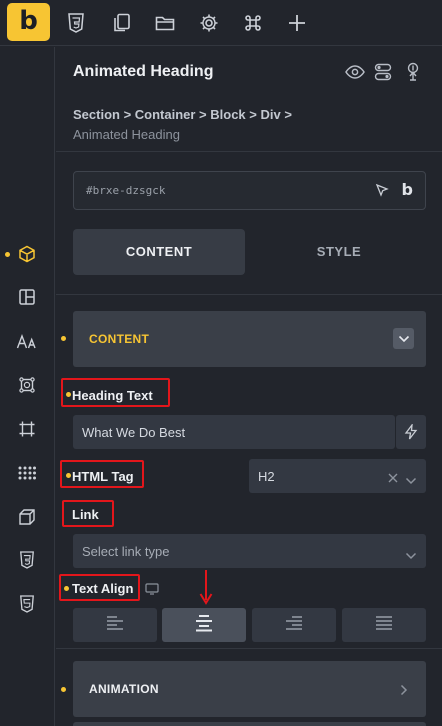  Describe the element at coordinates (143, 71) in the screenshot. I see `panel-title: Animated Heading` at that location.